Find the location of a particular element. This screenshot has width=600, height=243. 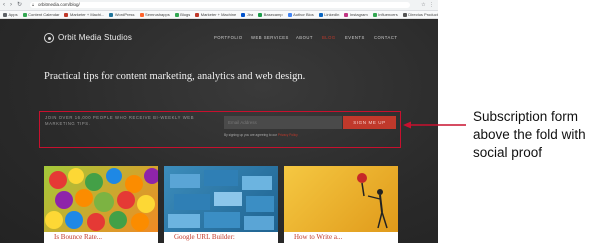

bookmark-item: LinkedIn is located at coordinates (329, 14).